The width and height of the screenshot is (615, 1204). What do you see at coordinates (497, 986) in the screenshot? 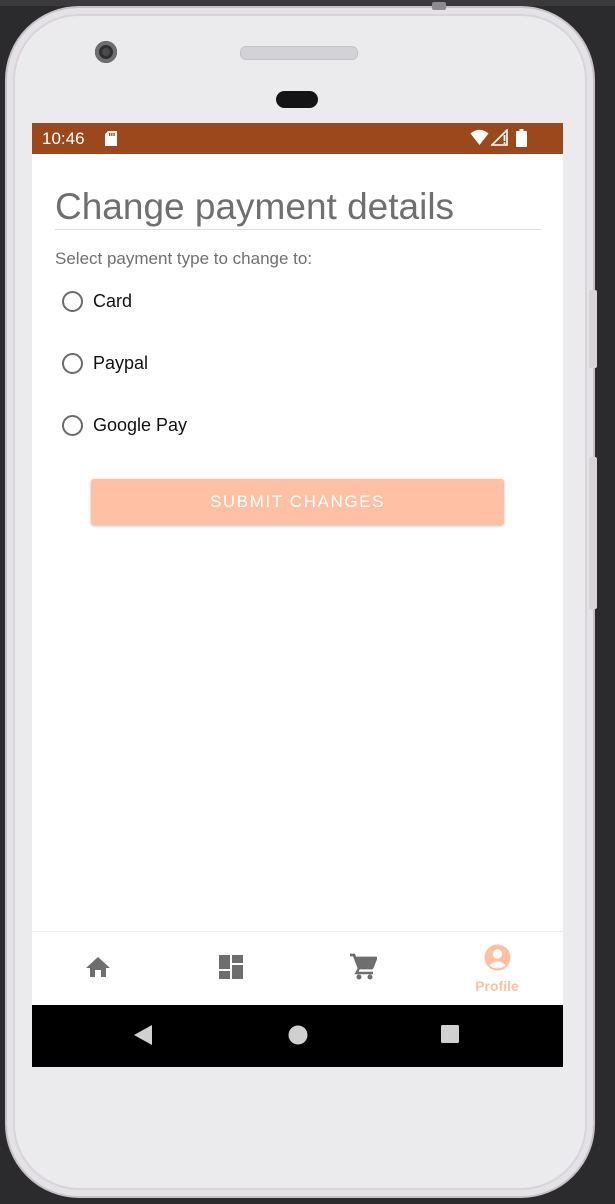
I see `nav-label-profile: Profile` at bounding box center [497, 986].